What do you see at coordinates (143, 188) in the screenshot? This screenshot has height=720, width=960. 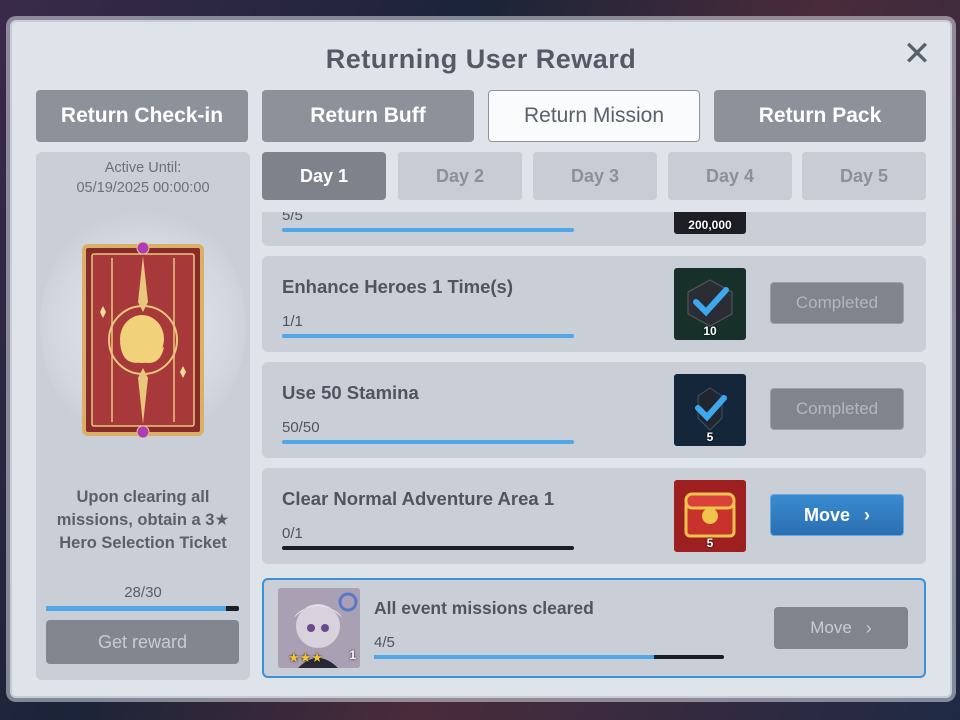 I see `active-until-date: 05/19/2025 00:00:00` at bounding box center [143, 188].